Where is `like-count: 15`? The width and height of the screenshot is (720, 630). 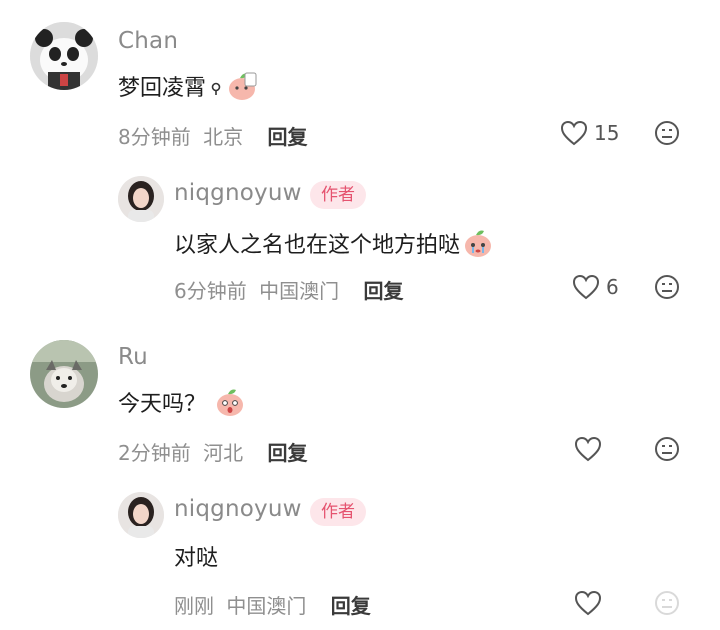 like-count: 15 is located at coordinates (607, 133).